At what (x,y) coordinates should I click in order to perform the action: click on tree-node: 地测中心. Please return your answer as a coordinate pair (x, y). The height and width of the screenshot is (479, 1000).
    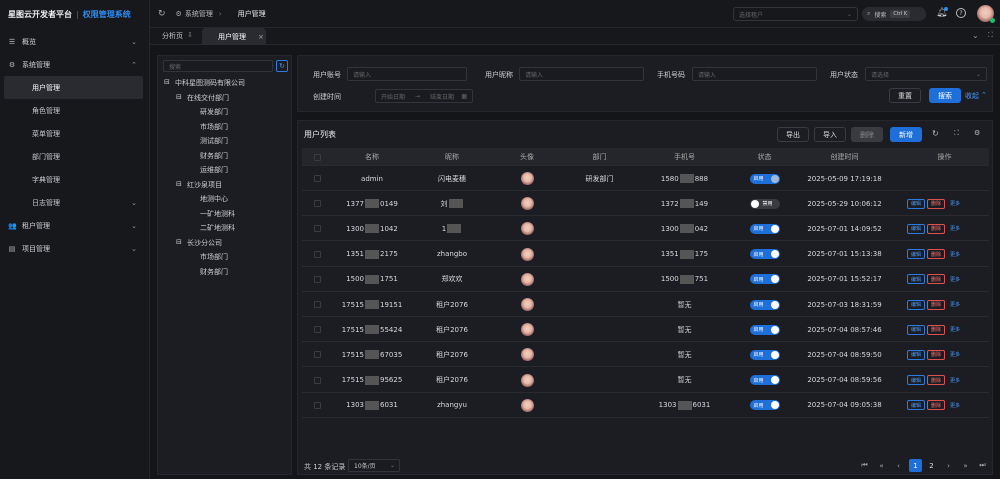
    Looking at the image, I should click on (214, 199).